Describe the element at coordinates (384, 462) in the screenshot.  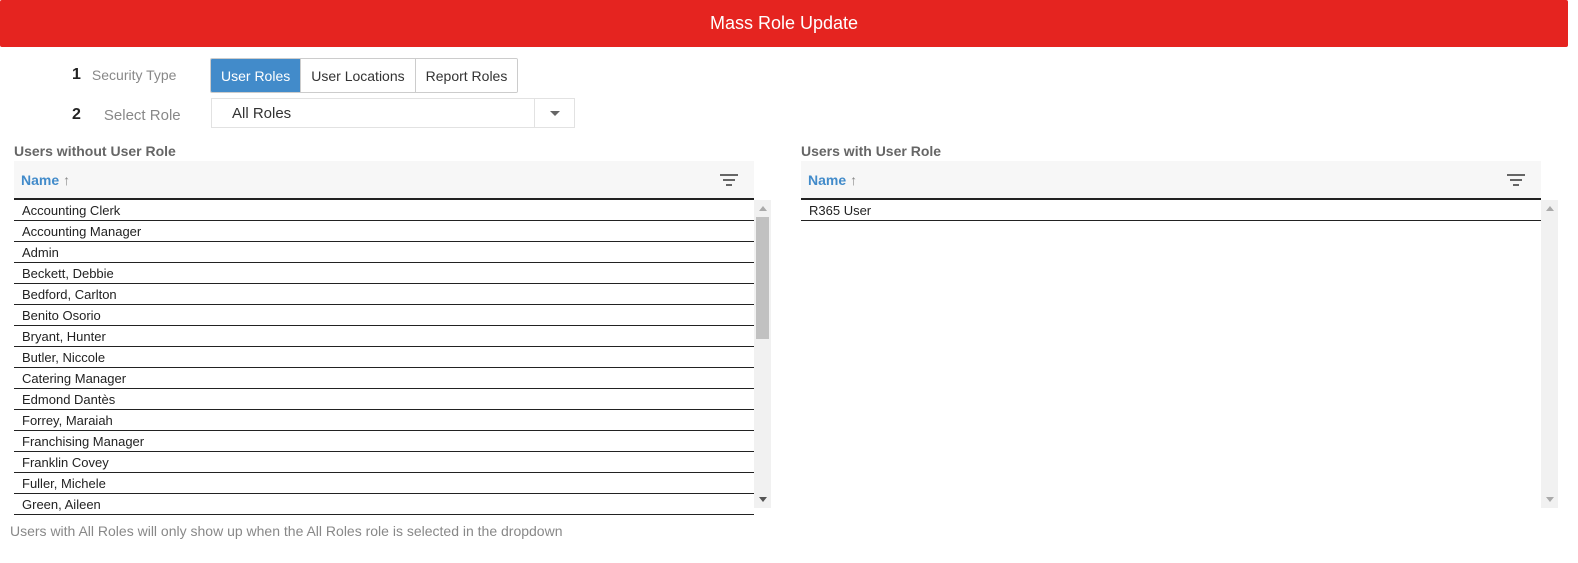
I see `table-row: Franklin Covey` at that location.